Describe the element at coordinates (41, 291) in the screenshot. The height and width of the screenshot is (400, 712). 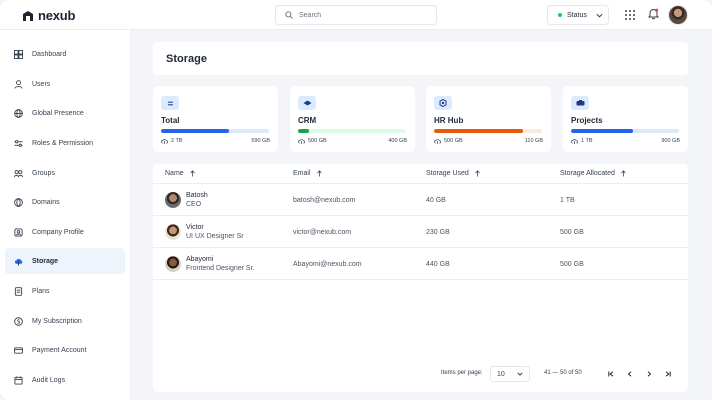
I see `sidebar-item-label: Plans` at that location.